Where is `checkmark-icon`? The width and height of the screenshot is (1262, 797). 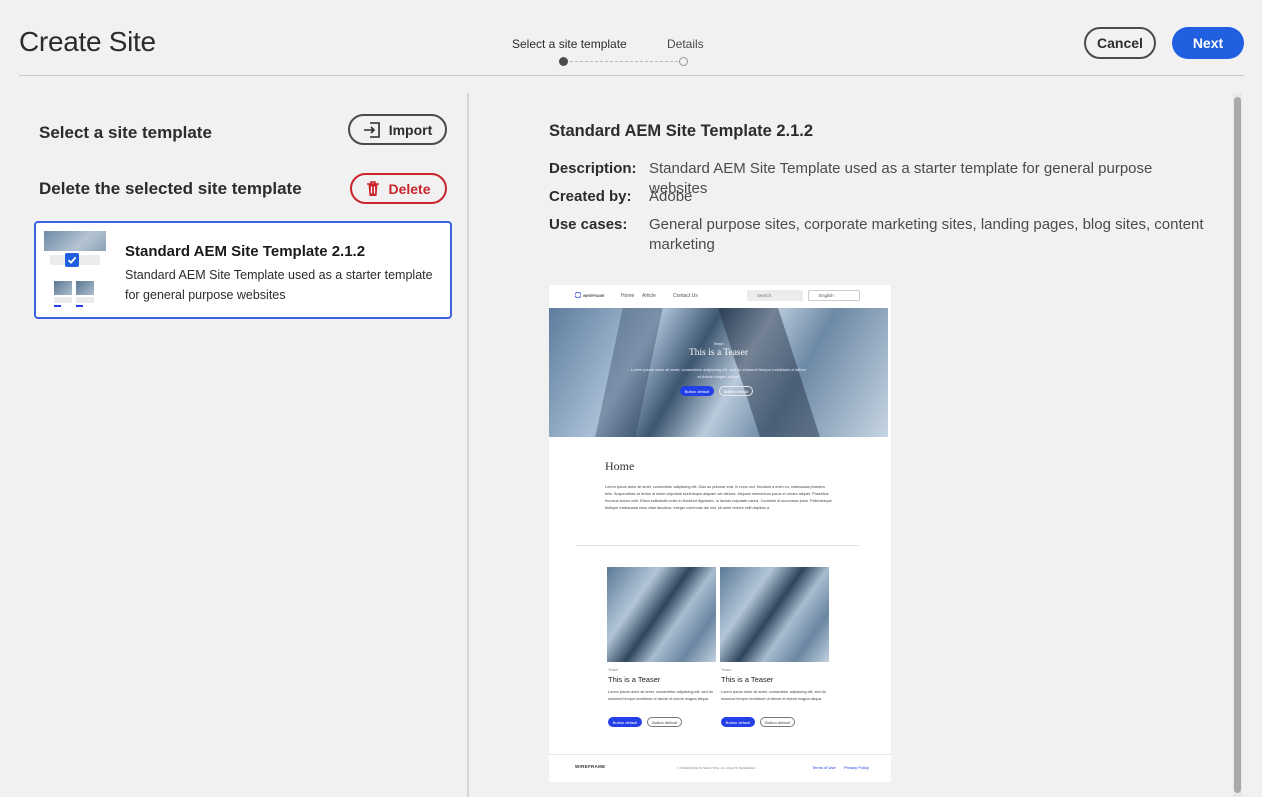 checkmark-icon is located at coordinates (72, 260).